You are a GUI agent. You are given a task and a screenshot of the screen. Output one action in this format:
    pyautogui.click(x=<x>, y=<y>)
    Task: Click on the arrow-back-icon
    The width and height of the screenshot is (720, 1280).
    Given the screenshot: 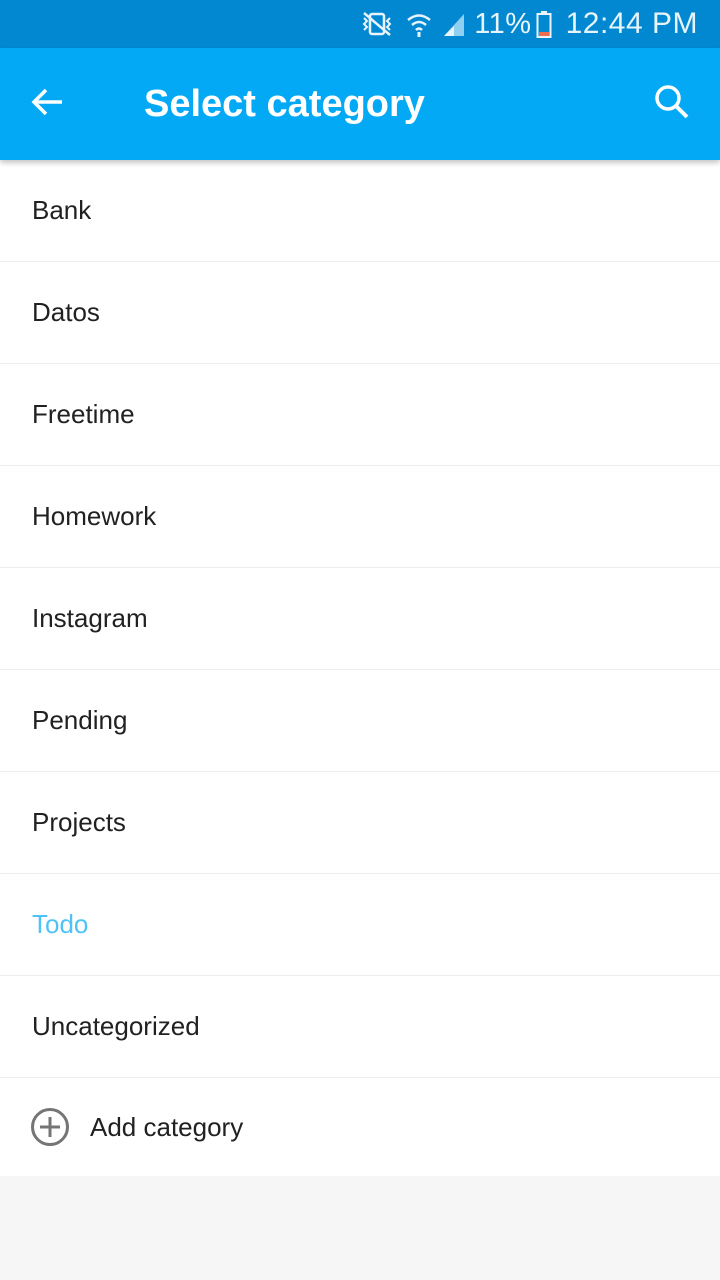 What is the action you would take?
    pyautogui.click(x=48, y=104)
    